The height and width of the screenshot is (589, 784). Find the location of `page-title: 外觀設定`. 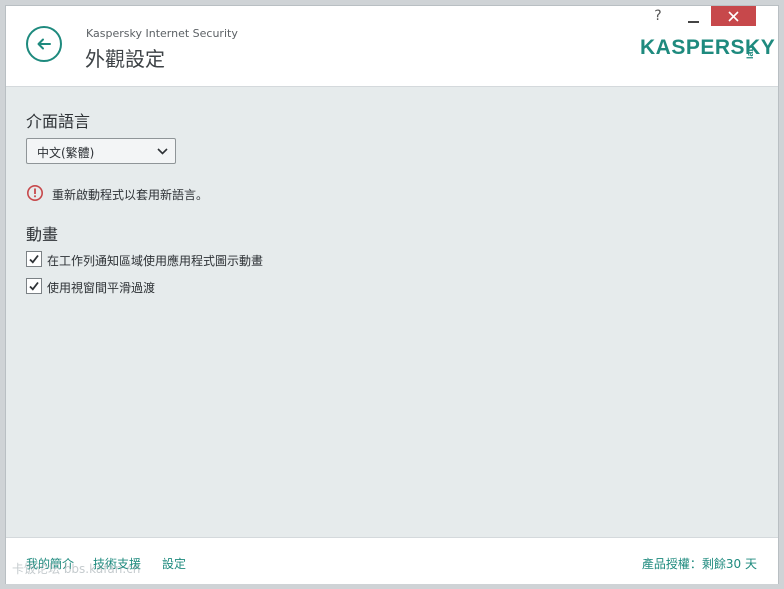

page-title: 外觀設定 is located at coordinates (125, 59).